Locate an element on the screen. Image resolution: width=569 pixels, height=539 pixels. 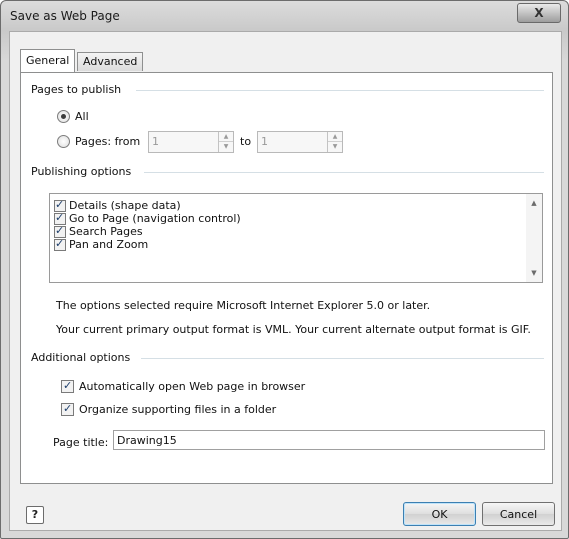
tab-general: General is located at coordinates (48, 60).